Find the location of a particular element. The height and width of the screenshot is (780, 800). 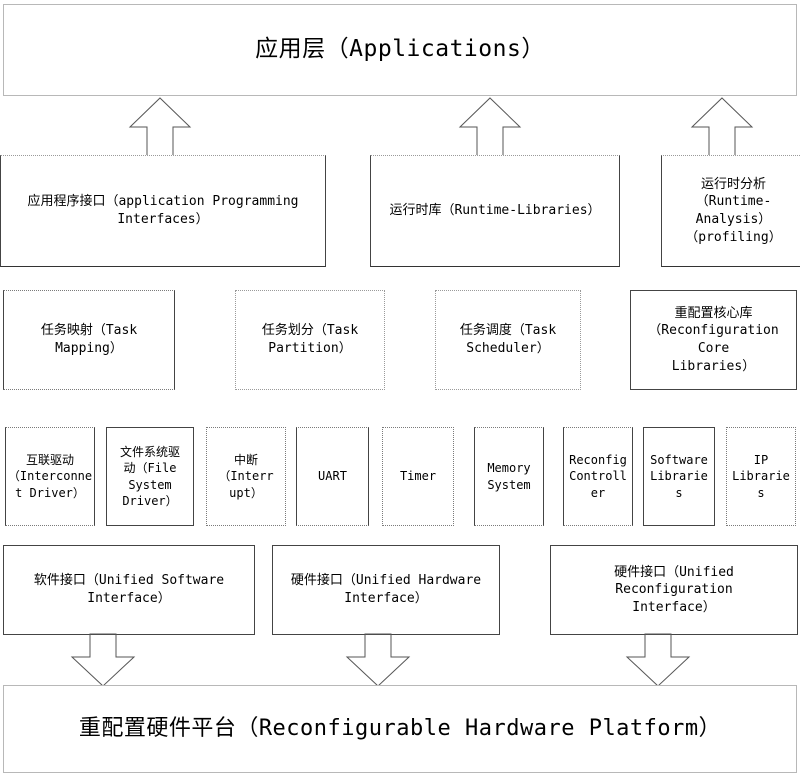

memory-system-label: Memory System is located at coordinates (509, 476).